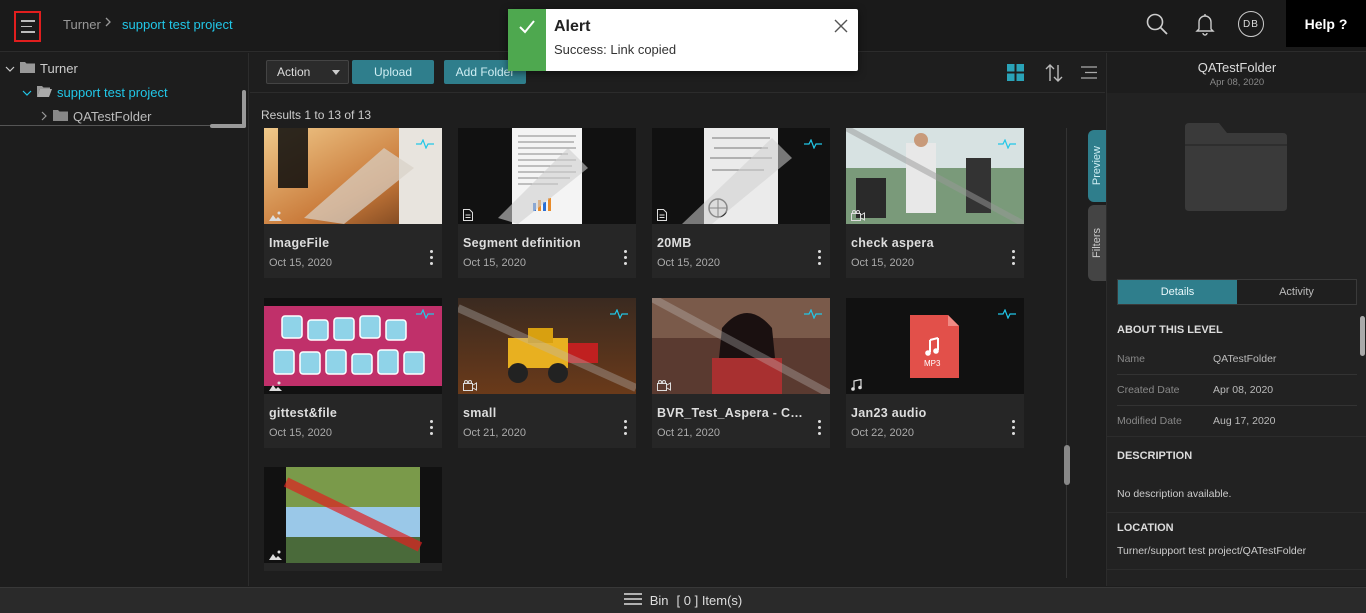  What do you see at coordinates (892, 243) in the screenshot?
I see `asset-name: check aspera` at bounding box center [892, 243].